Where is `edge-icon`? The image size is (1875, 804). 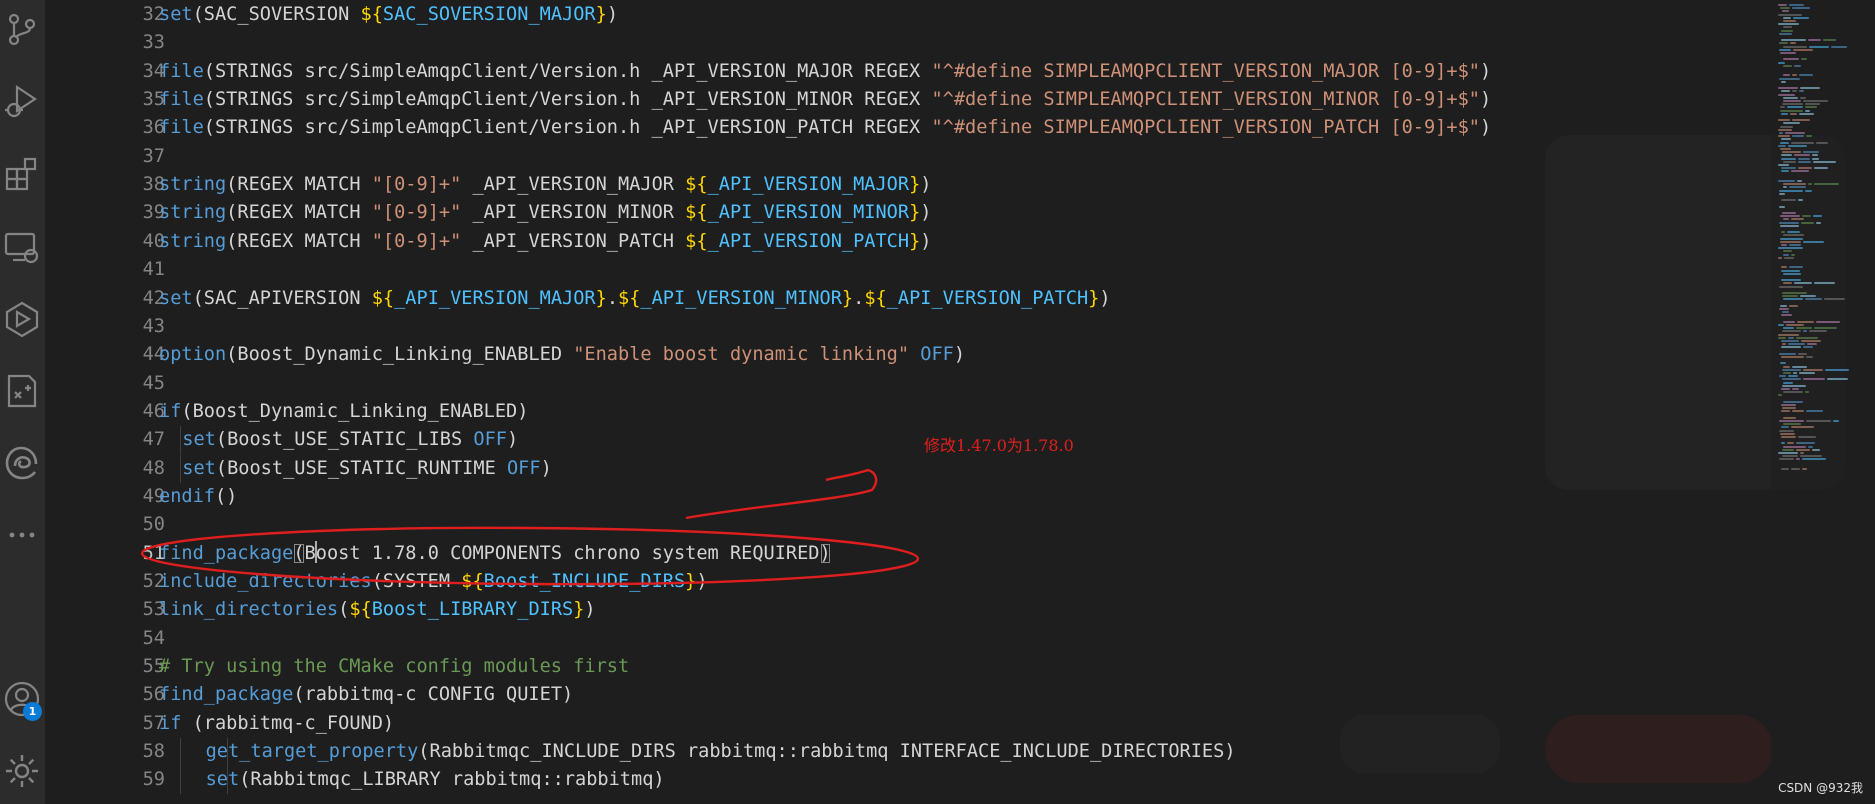
edge-icon is located at coordinates (22, 463).